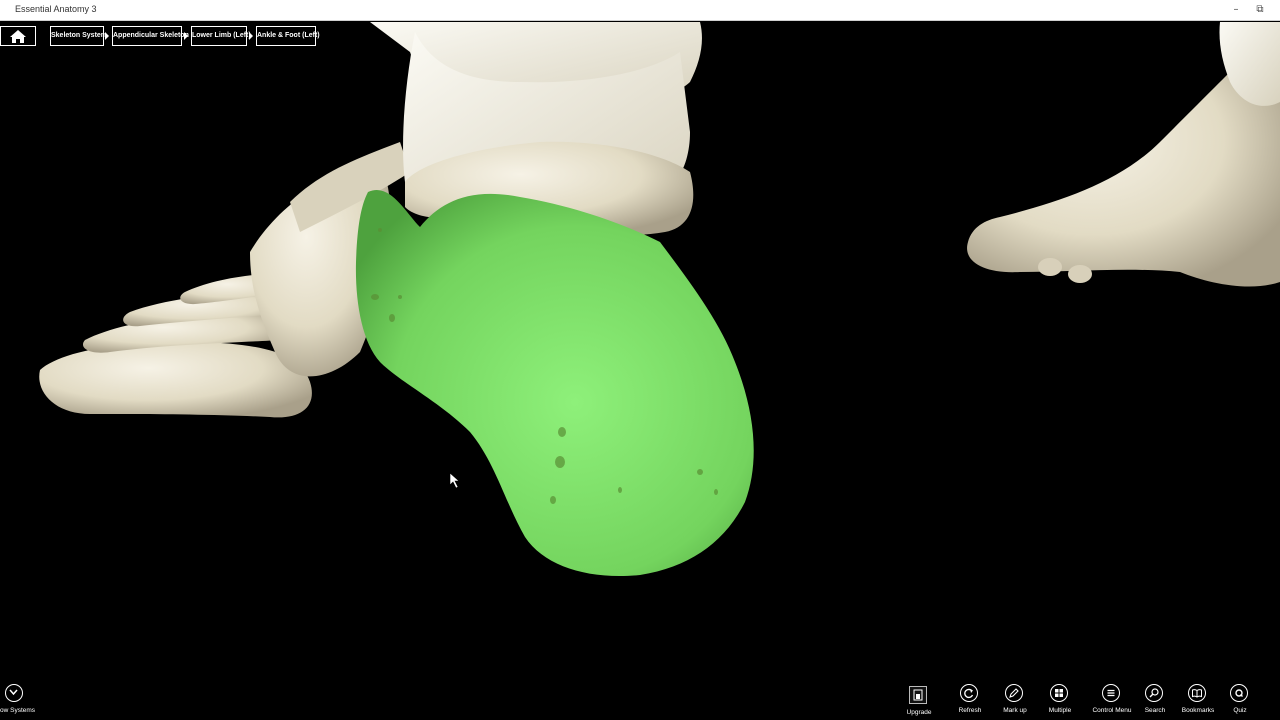  What do you see at coordinates (1123, 154) in the screenshot?
I see `right-foot-bones` at bounding box center [1123, 154].